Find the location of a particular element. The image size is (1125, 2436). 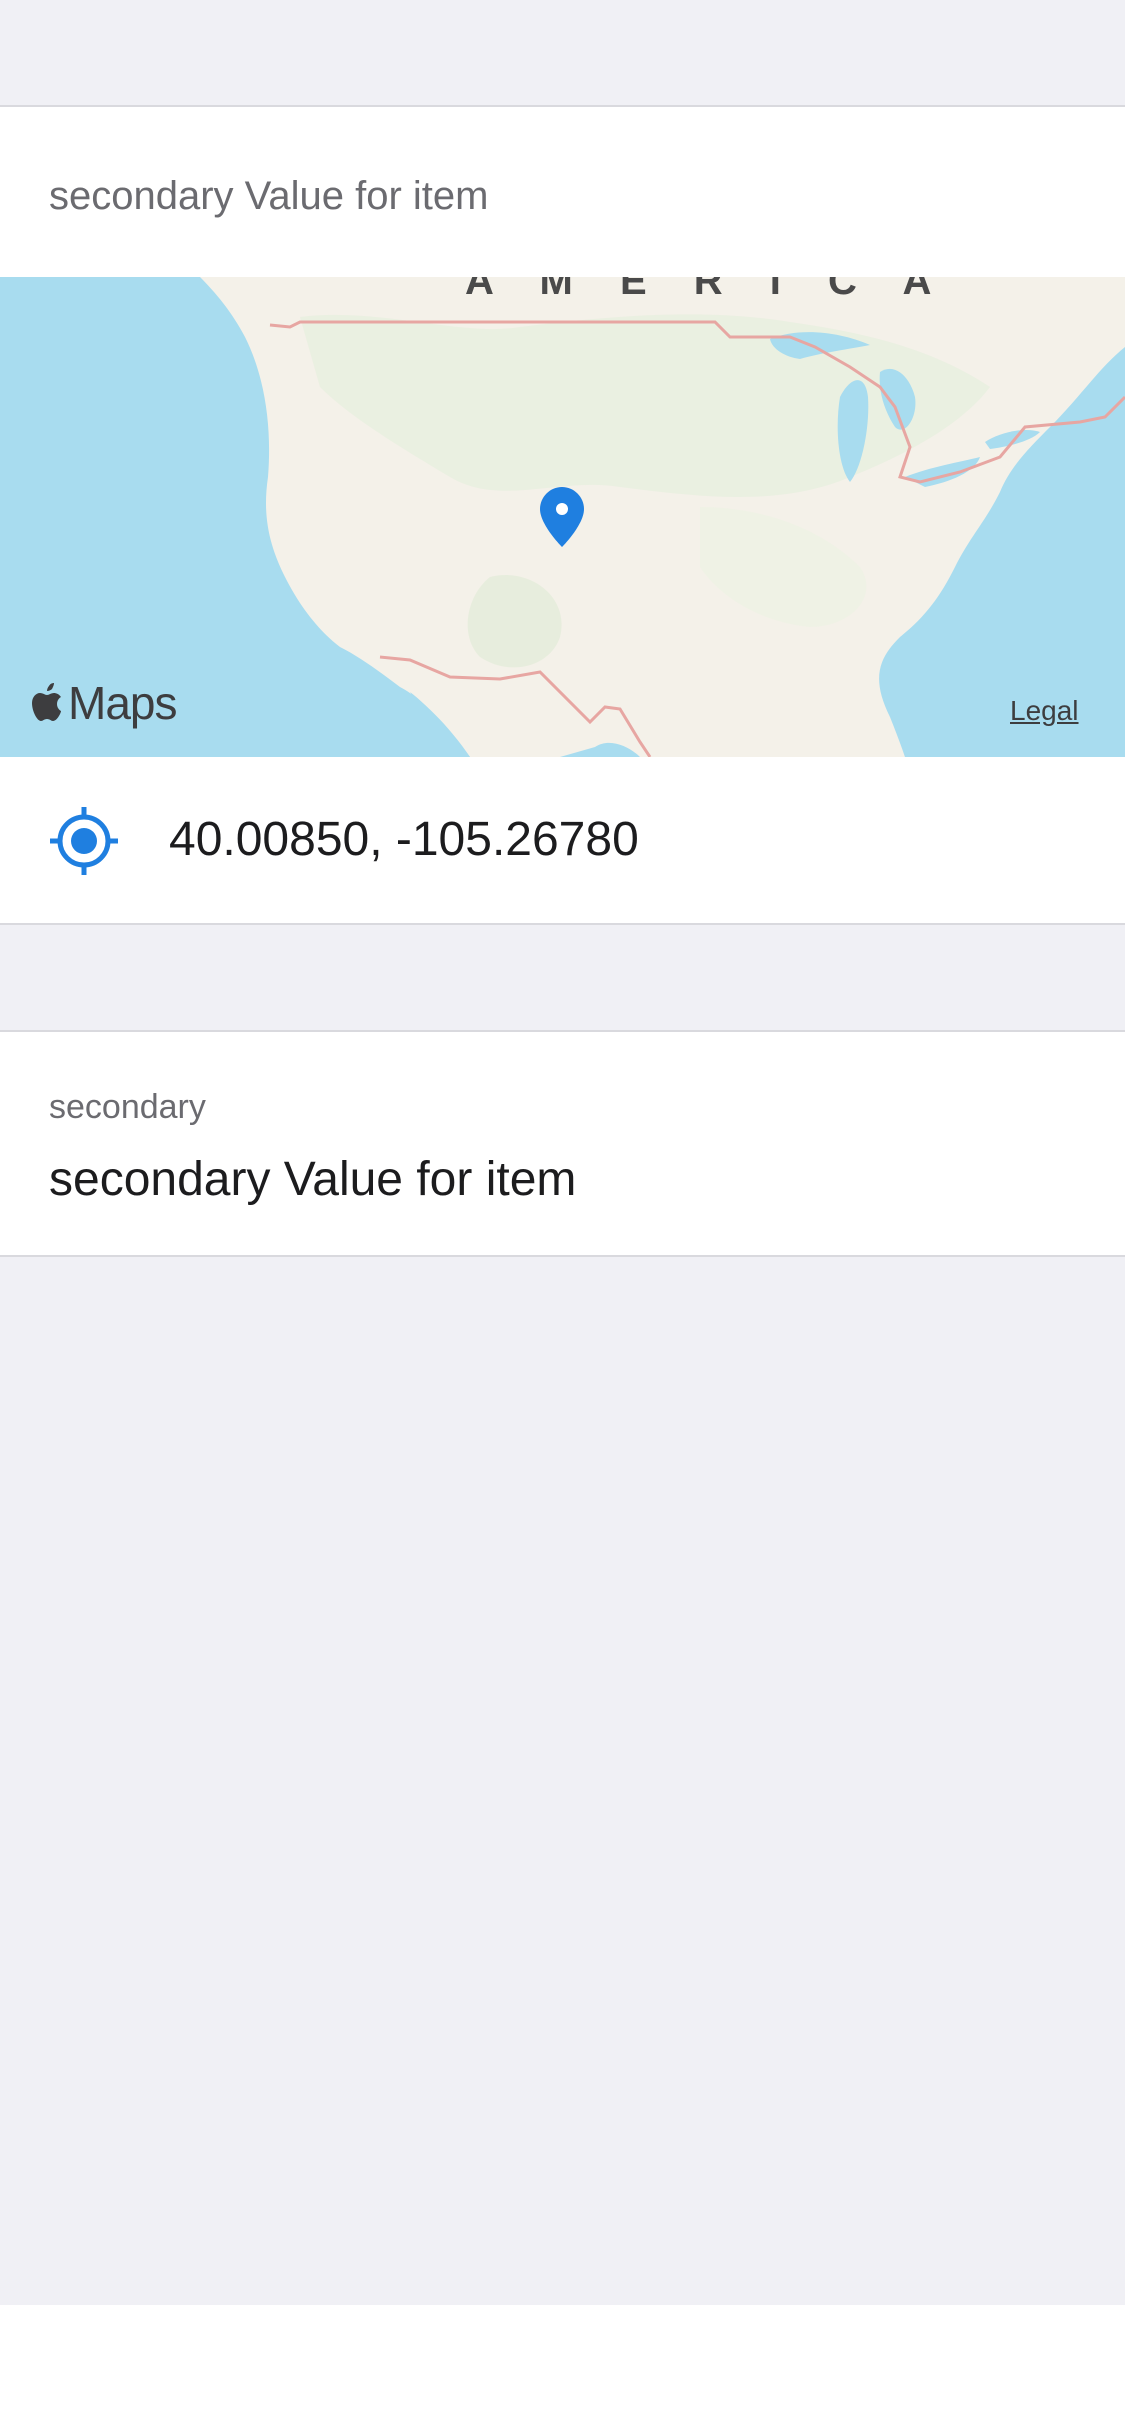

location-target-icon is located at coordinates (84, 841).